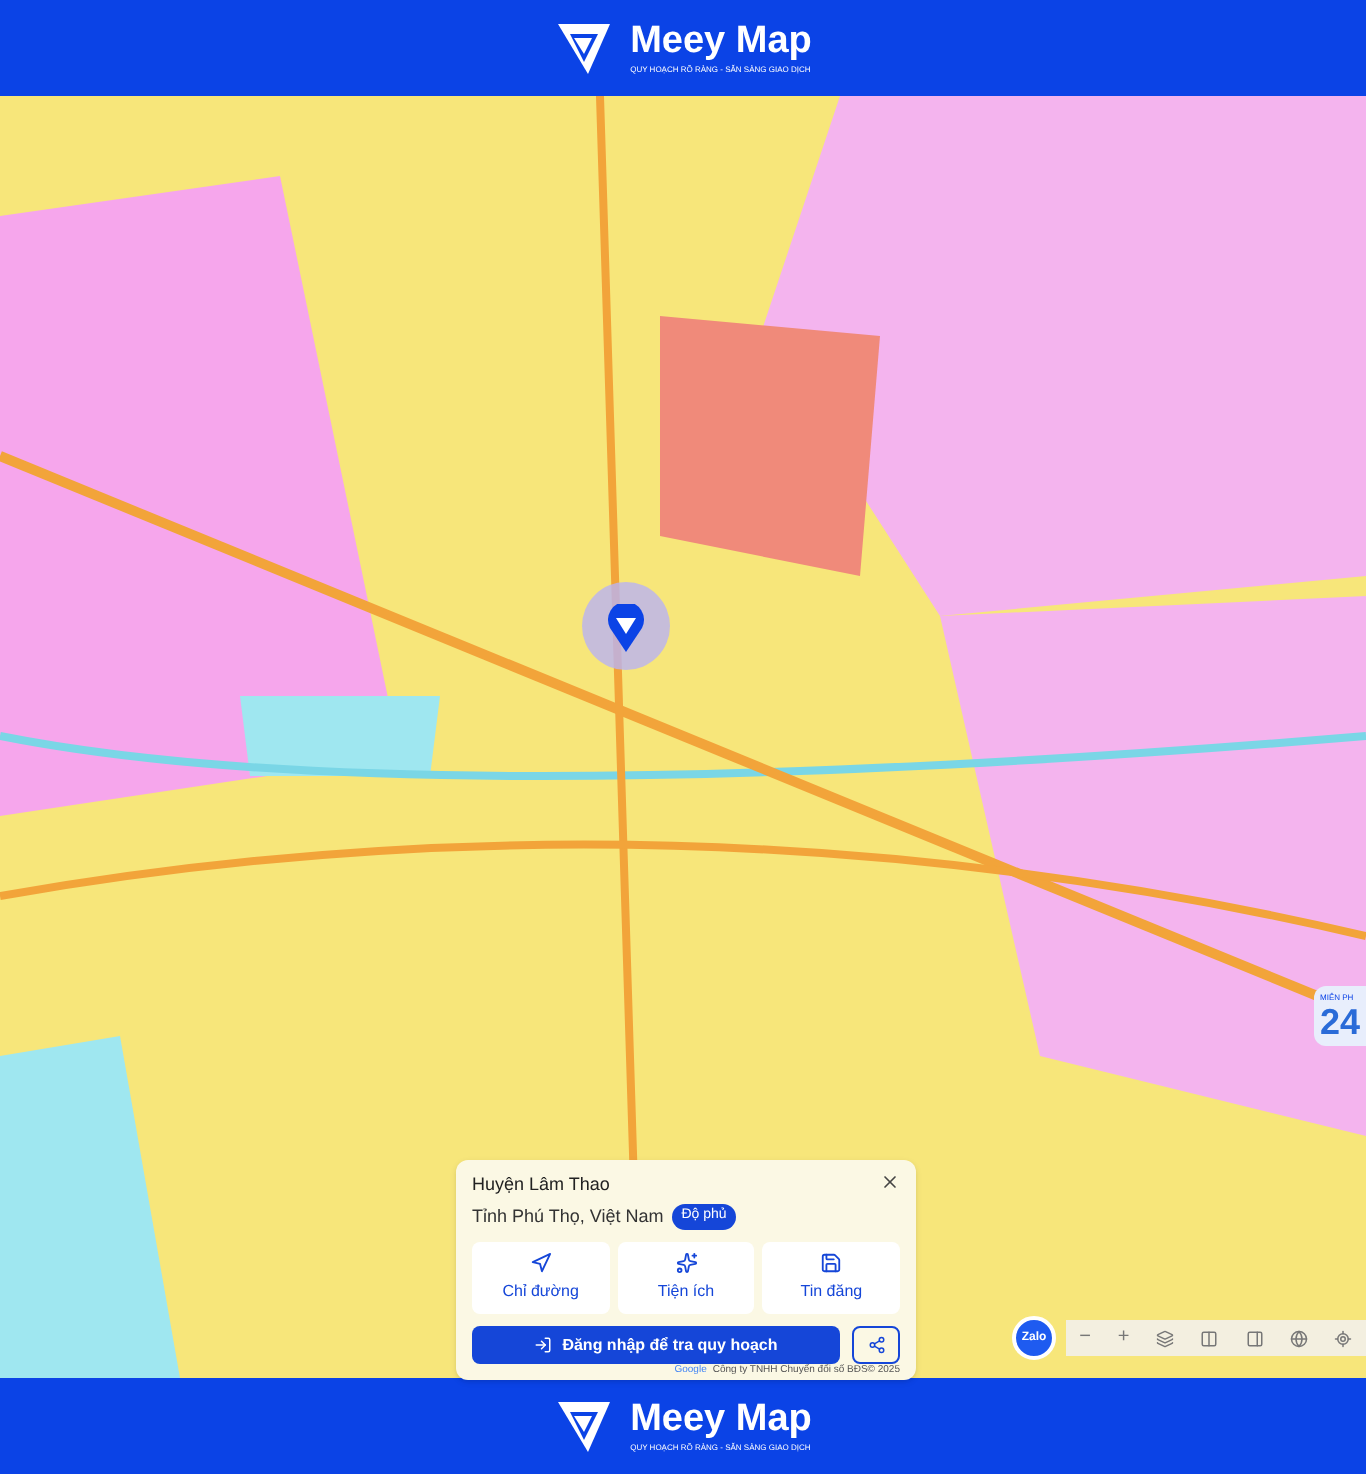 The width and height of the screenshot is (1366, 1474). What do you see at coordinates (656, 1345) in the screenshot?
I see `login-button: Đăng nhập để tra quy hoạch` at bounding box center [656, 1345].